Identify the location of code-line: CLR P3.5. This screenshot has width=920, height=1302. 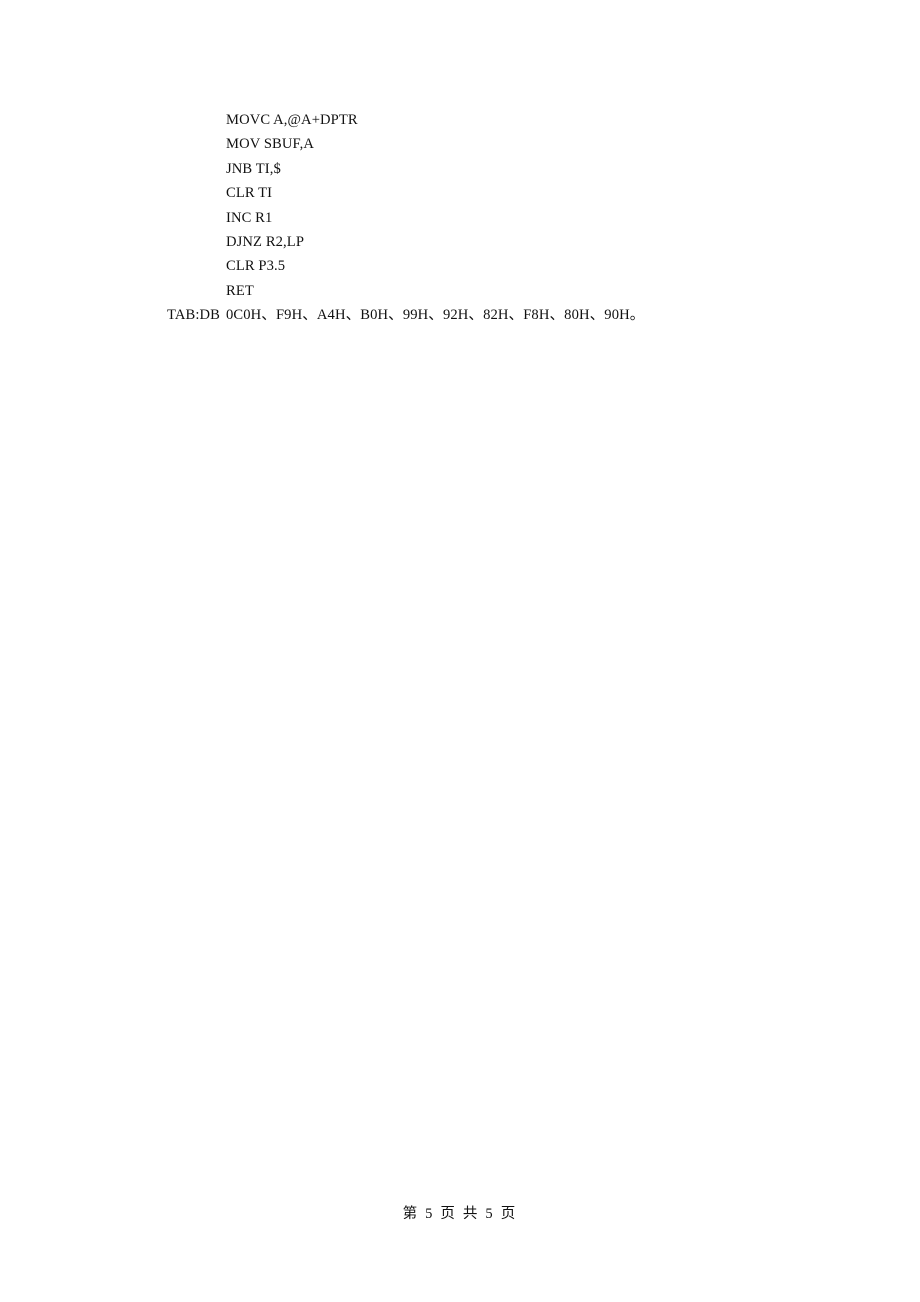
(460, 266).